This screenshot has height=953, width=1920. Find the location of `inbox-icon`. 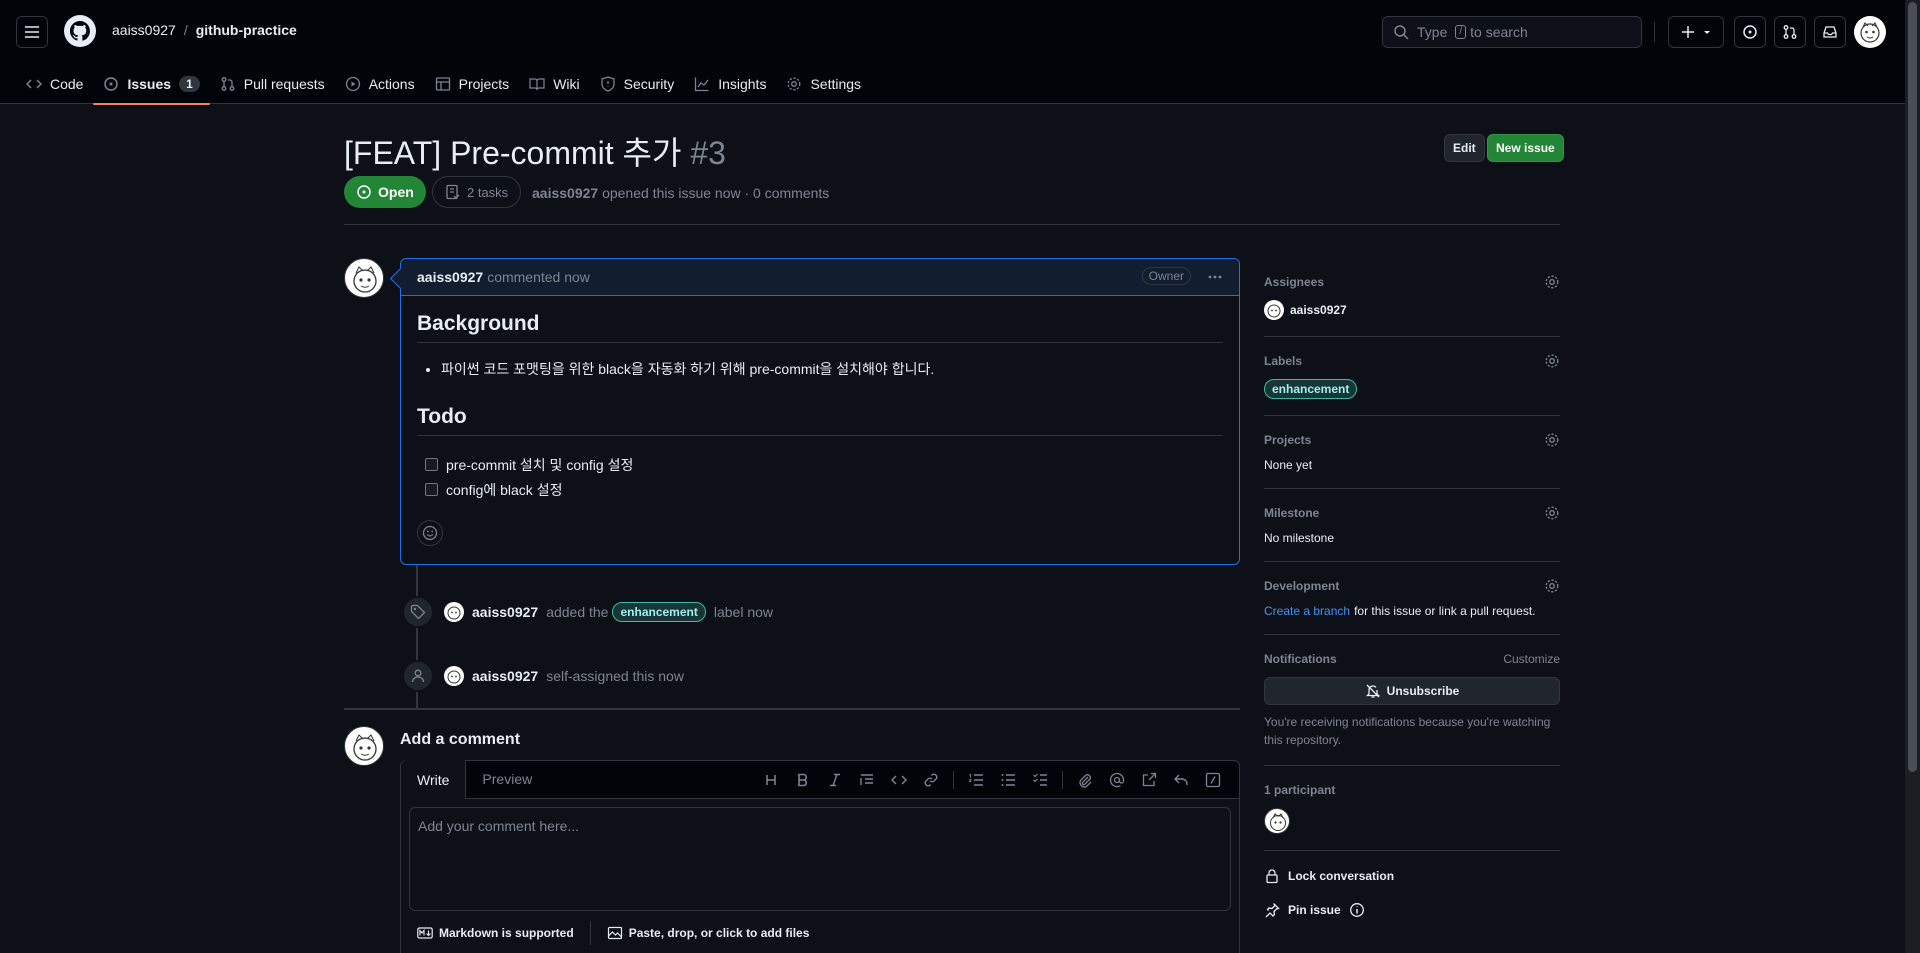

inbox-icon is located at coordinates (1830, 32).